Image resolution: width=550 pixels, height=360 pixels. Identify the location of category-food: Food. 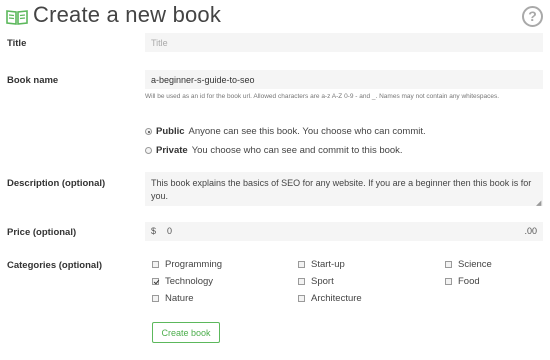
(462, 281).